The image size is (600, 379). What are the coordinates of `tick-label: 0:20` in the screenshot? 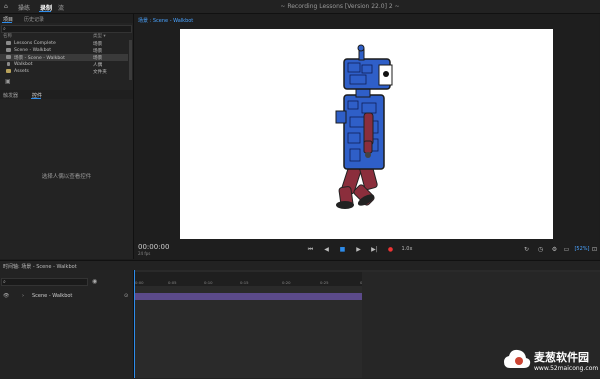 It's located at (286, 282).